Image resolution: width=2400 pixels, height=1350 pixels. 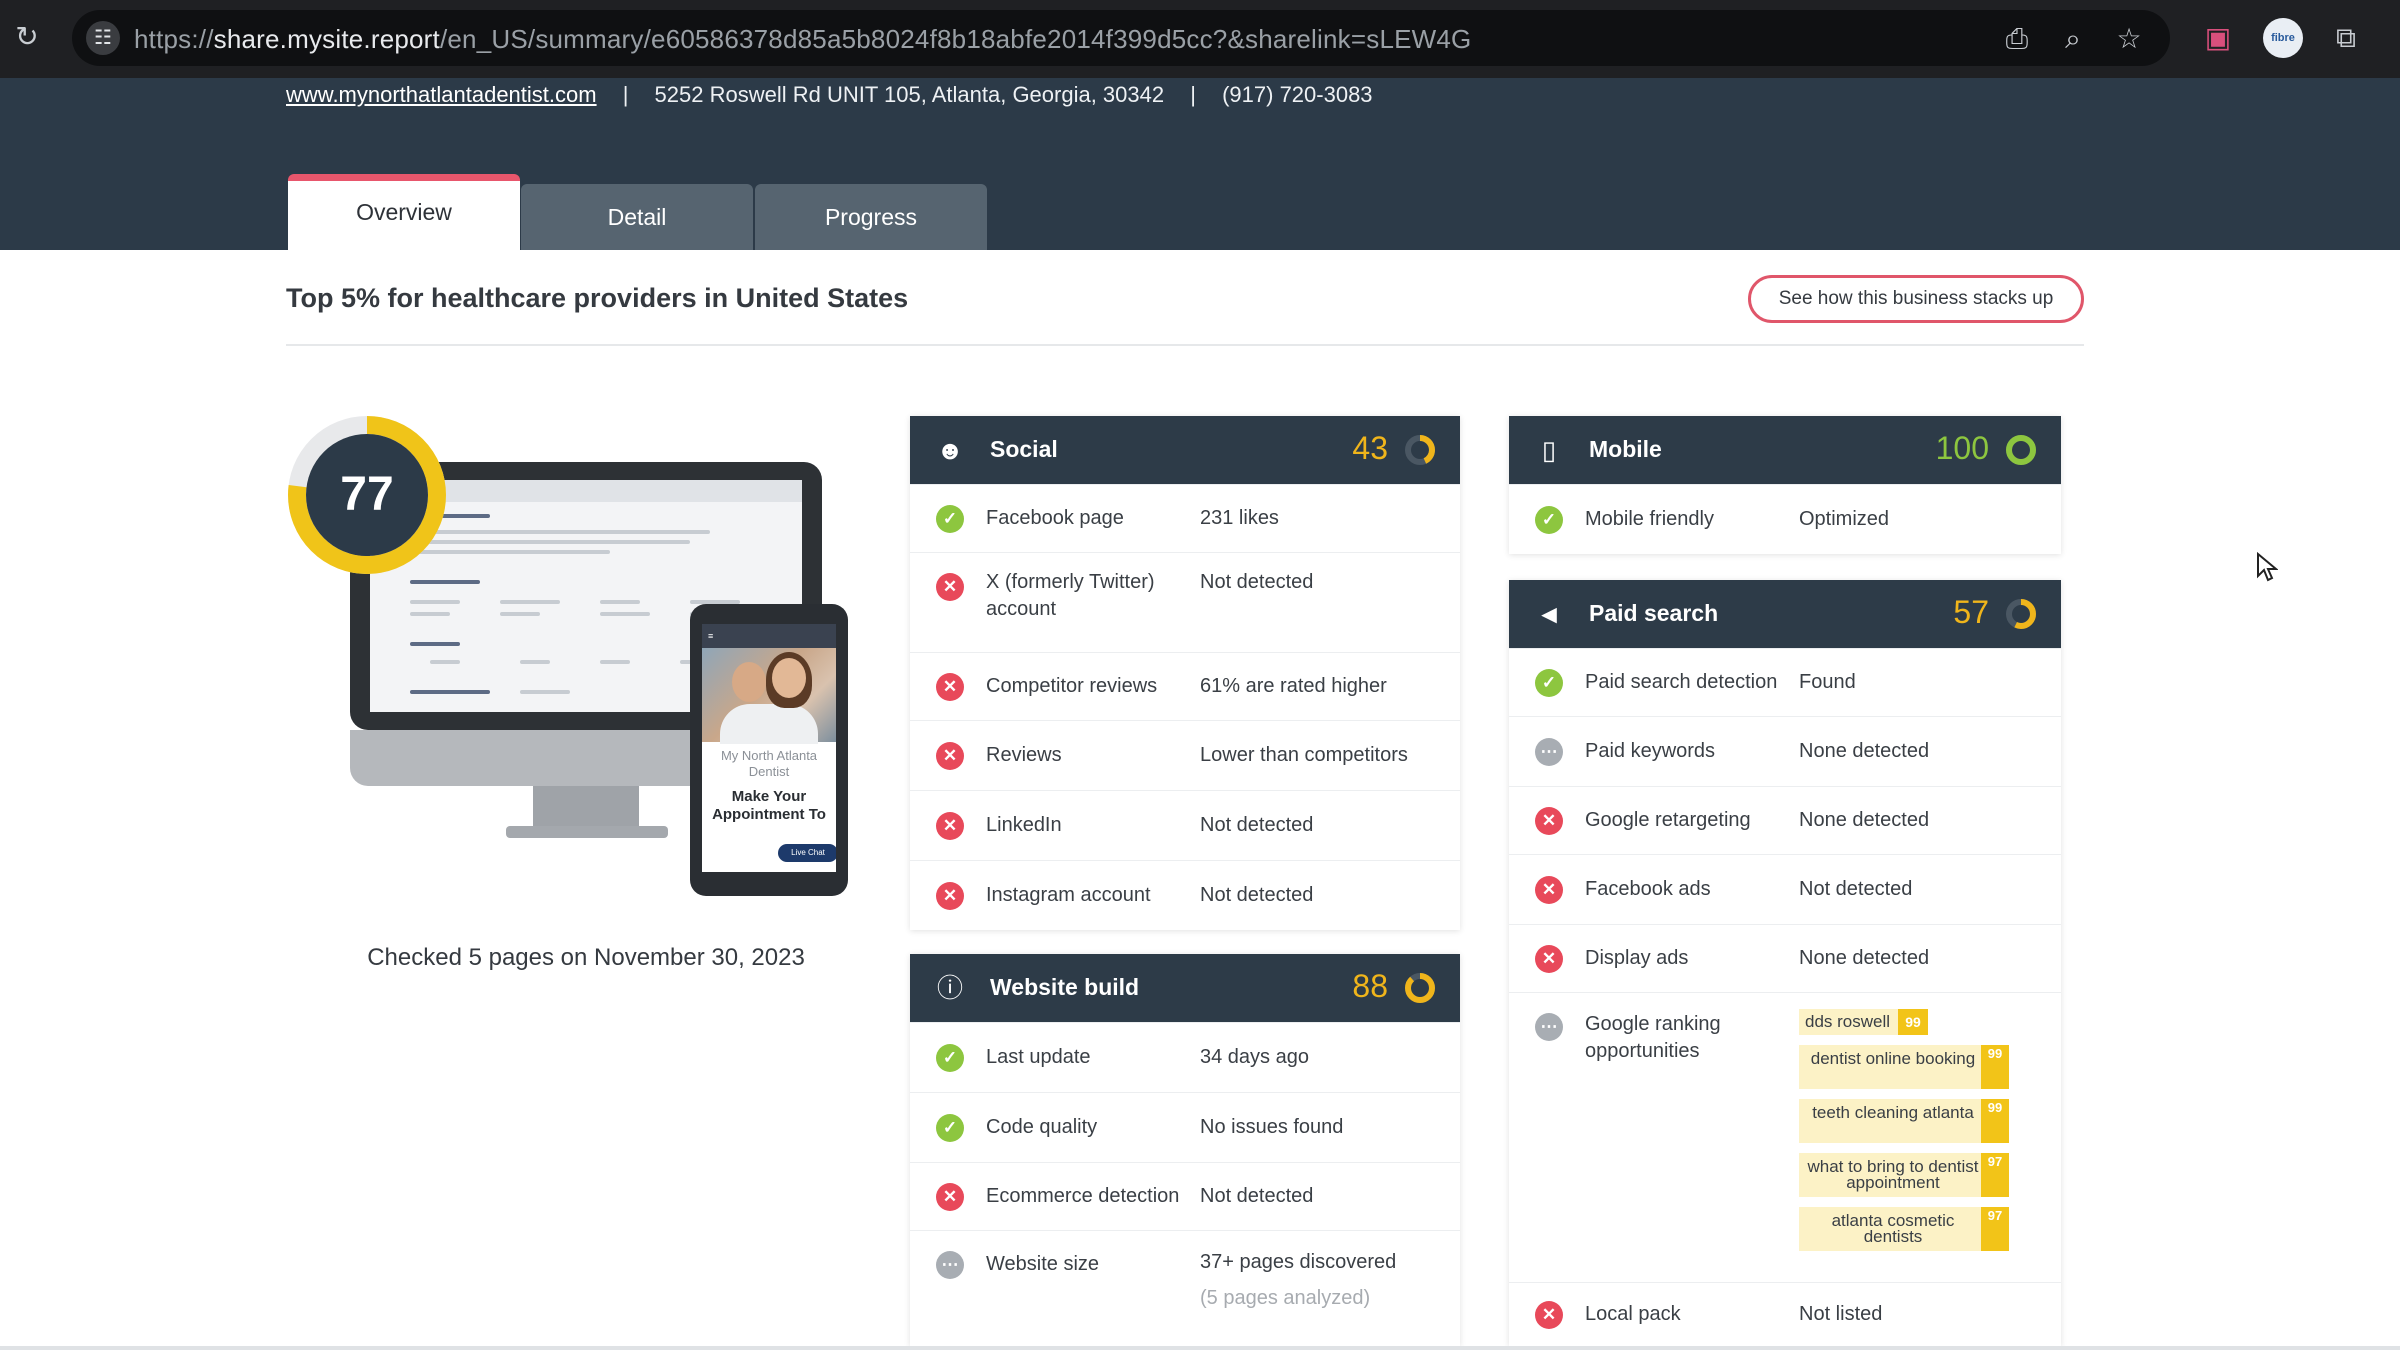 I want to click on keyword-text: dentist online booking, so click(x=1893, y=1058).